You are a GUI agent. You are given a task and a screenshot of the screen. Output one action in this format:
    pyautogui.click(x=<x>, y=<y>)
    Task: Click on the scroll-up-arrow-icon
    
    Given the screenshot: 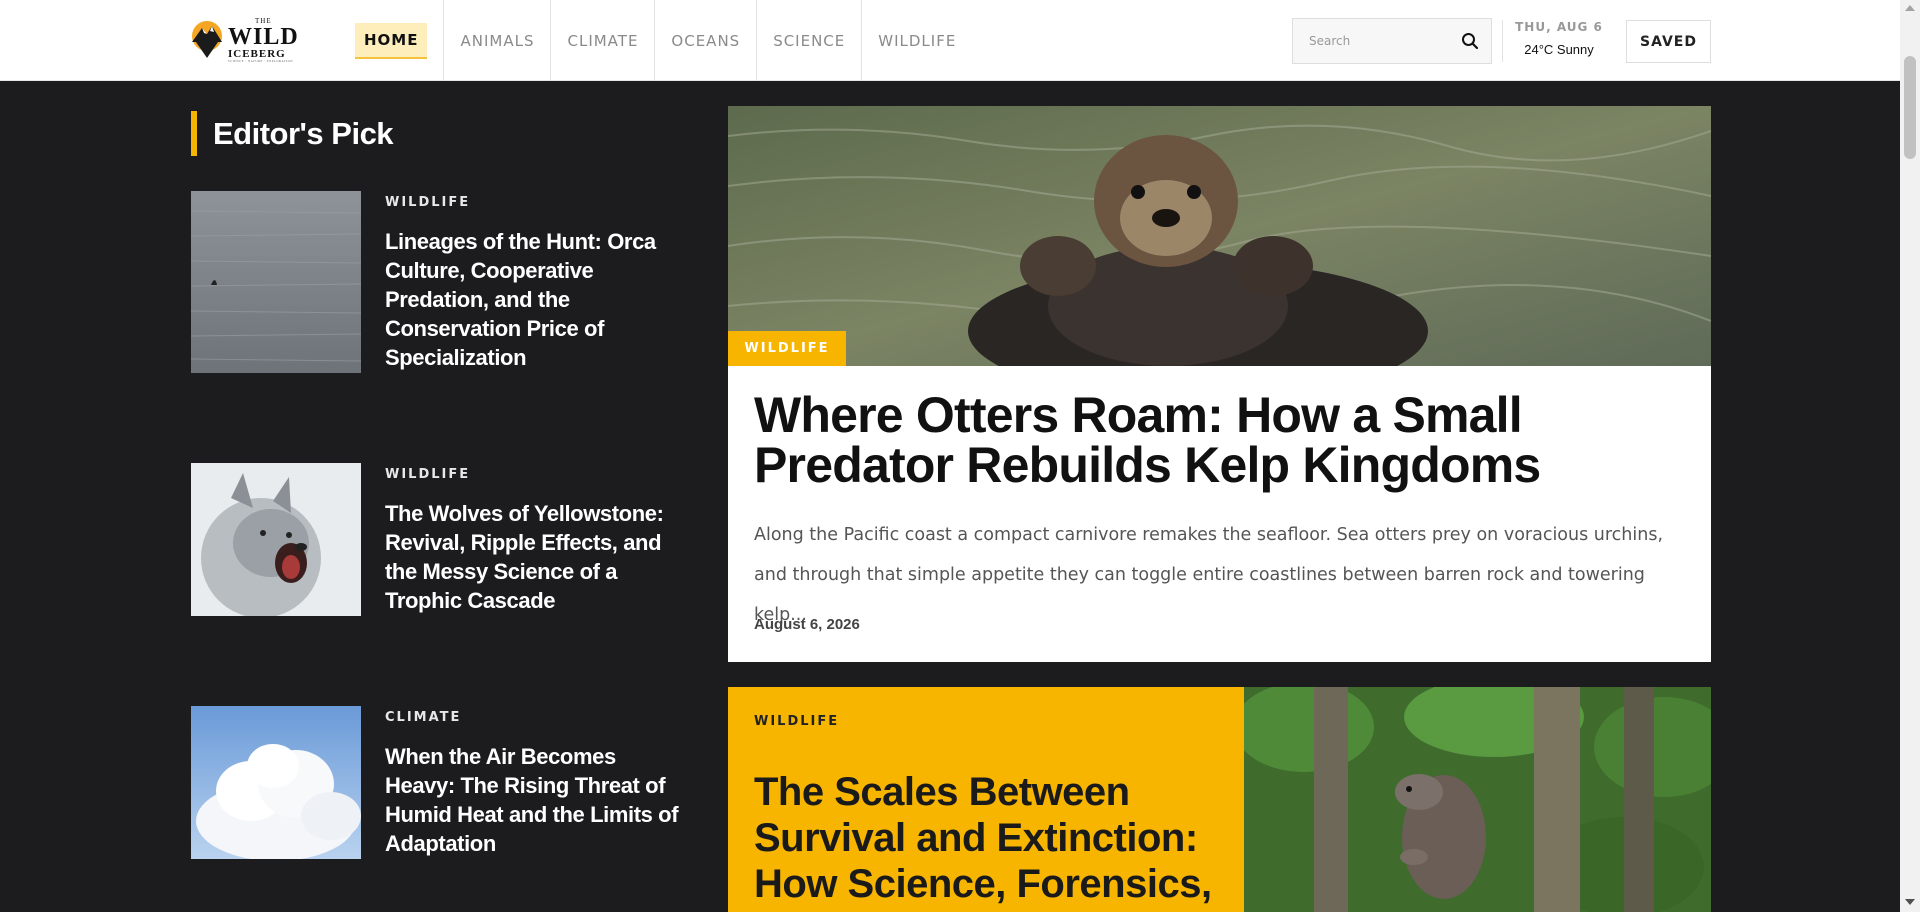 What is the action you would take?
    pyautogui.click(x=1910, y=8)
    